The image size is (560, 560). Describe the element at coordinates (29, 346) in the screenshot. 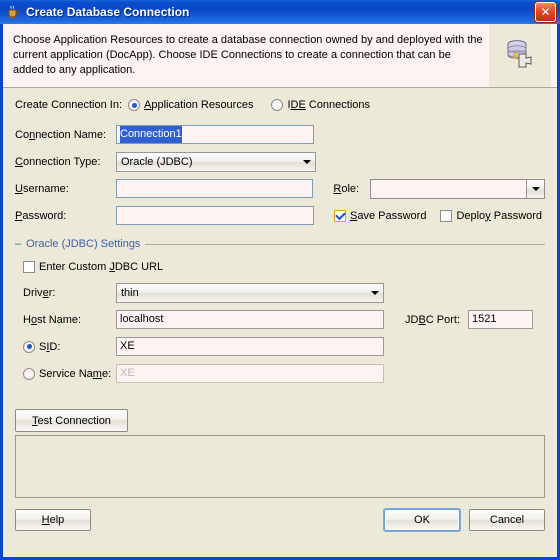

I see `radio-sid-indicator` at that location.